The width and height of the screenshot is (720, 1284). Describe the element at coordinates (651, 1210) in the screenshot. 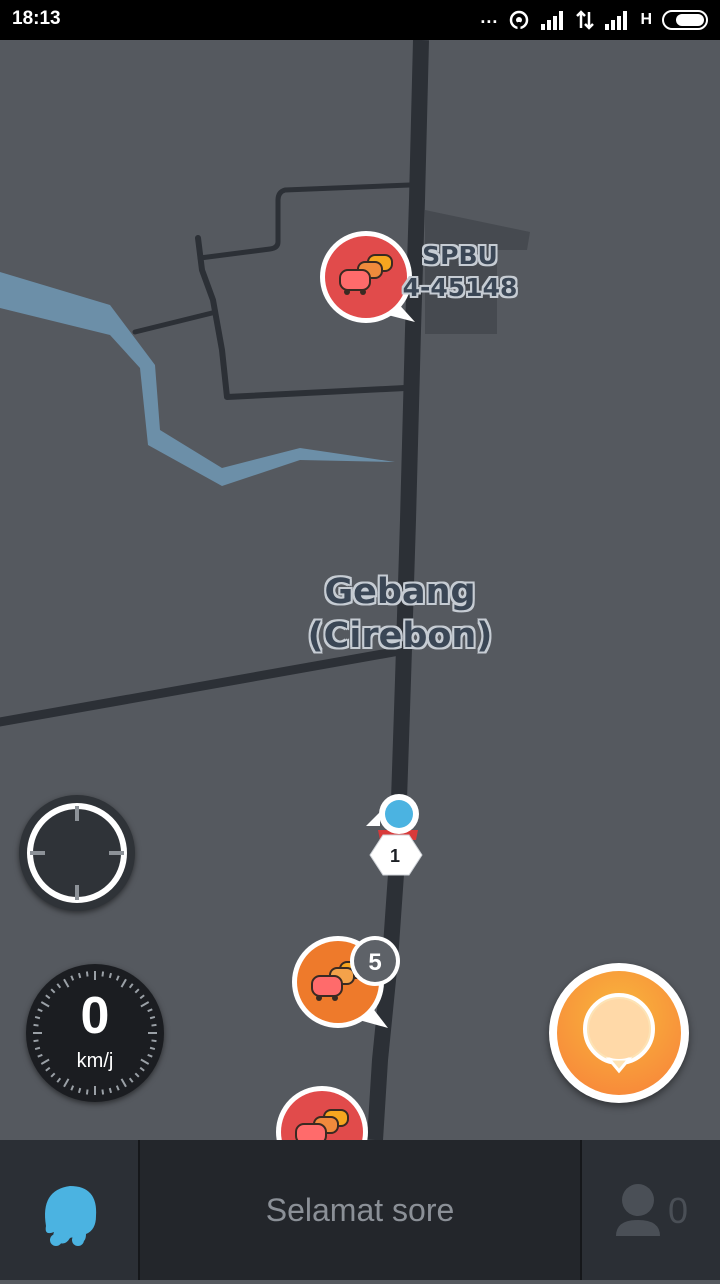

I see `friends-button: 0` at that location.